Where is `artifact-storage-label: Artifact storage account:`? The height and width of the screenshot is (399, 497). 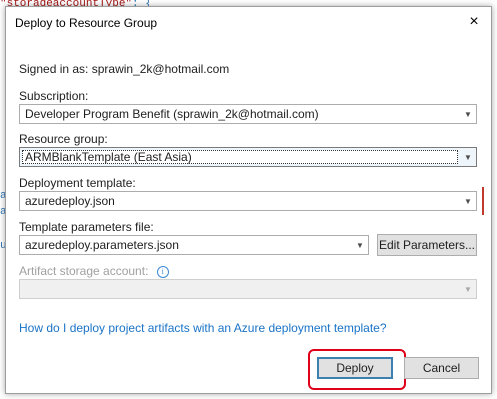 artifact-storage-label: Artifact storage account: is located at coordinates (84, 271).